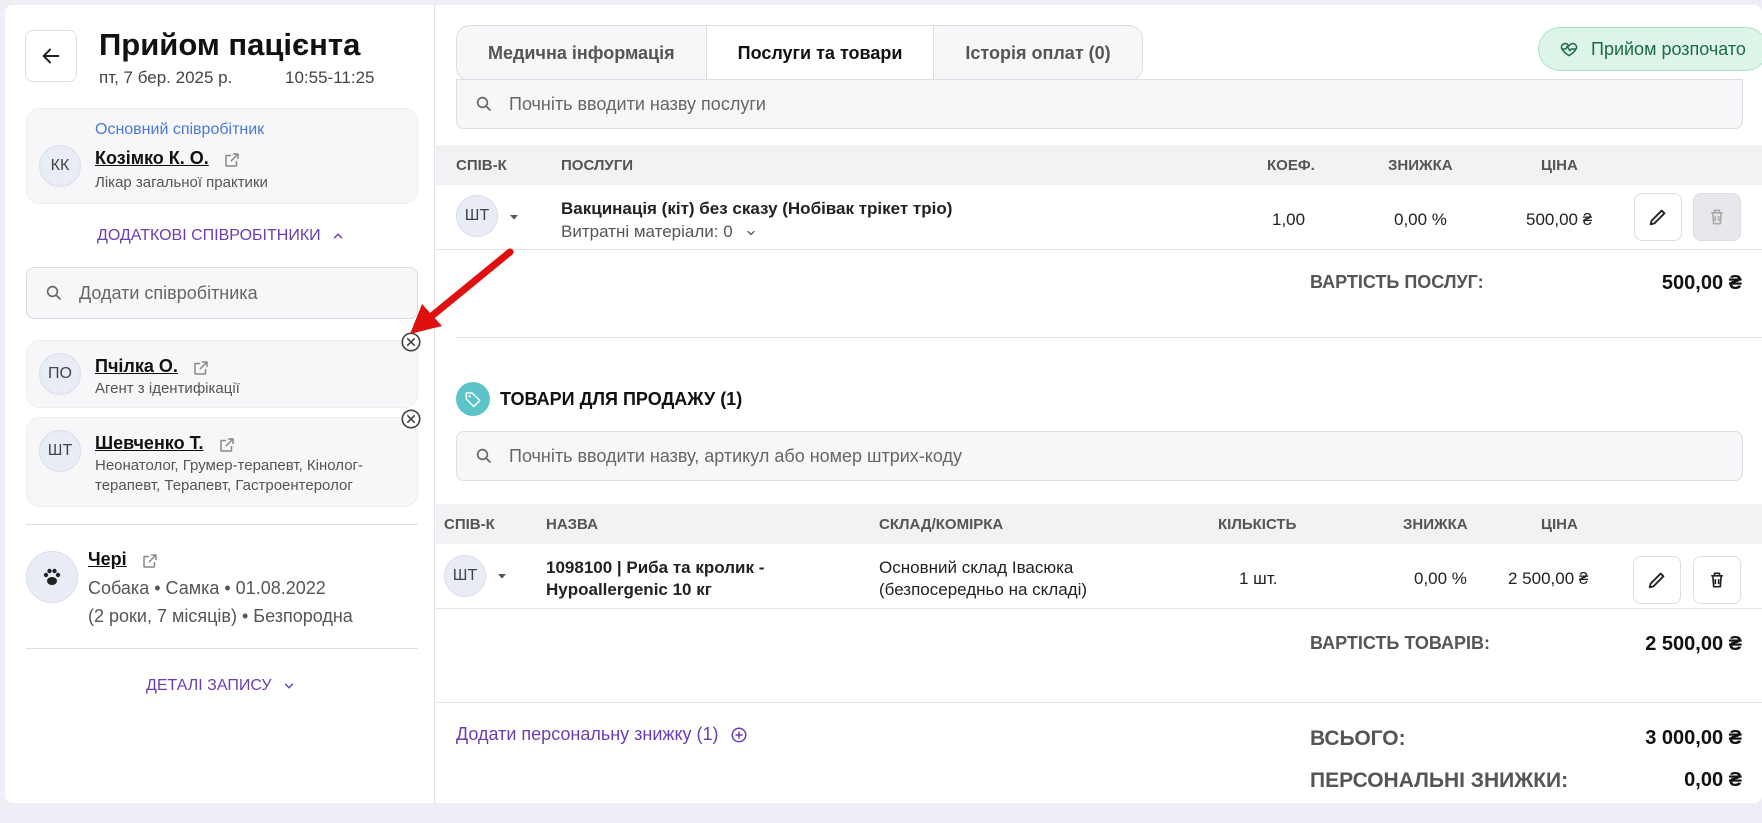 The width and height of the screenshot is (1762, 823). What do you see at coordinates (1291, 165) in the screenshot?
I see `column-header-coef: КОЕФ.` at bounding box center [1291, 165].